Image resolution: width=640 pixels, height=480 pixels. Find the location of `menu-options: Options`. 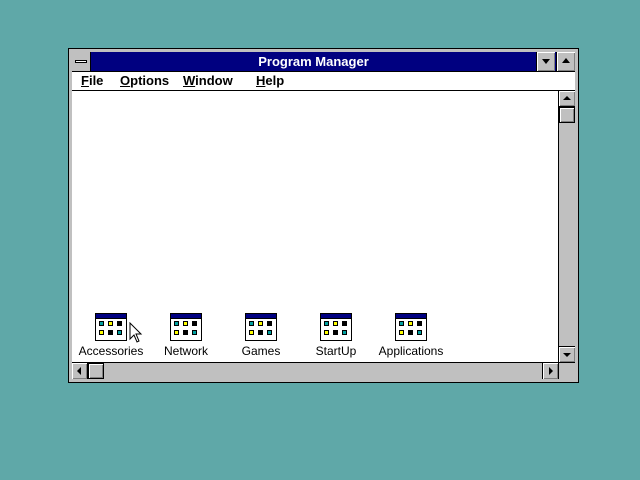

menu-options: Options is located at coordinates (144, 81).